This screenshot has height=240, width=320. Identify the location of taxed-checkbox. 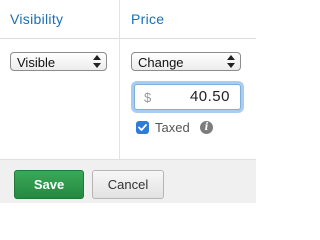
(142, 127).